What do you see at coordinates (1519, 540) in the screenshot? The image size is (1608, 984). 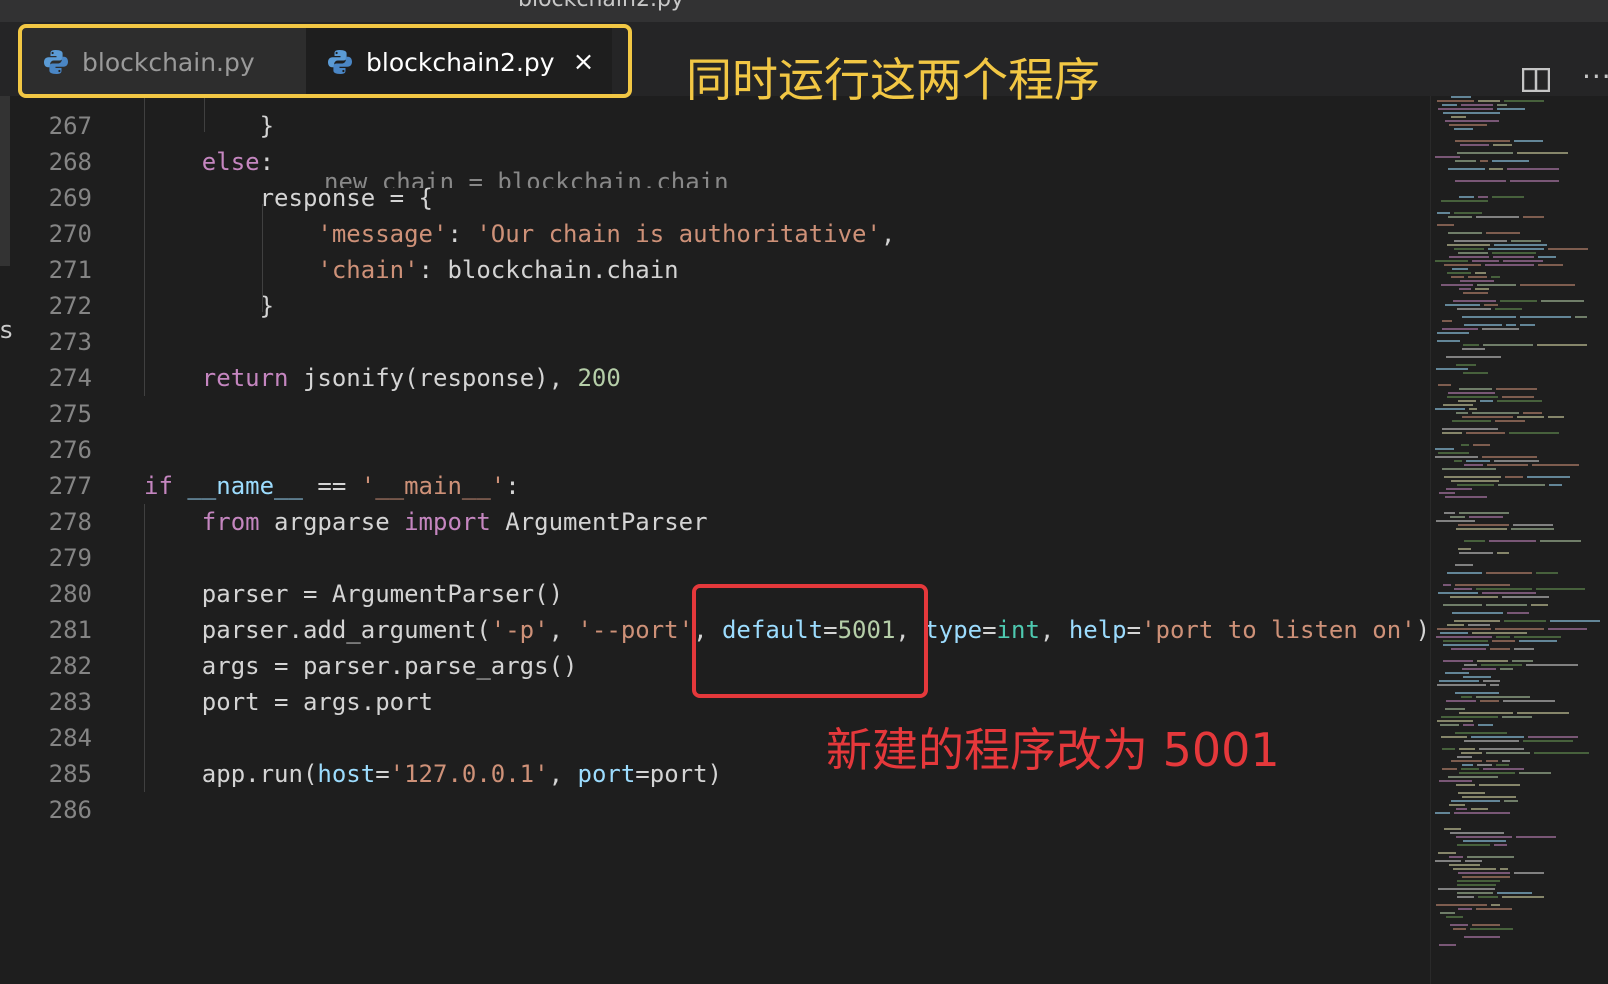 I see `minimap` at bounding box center [1519, 540].